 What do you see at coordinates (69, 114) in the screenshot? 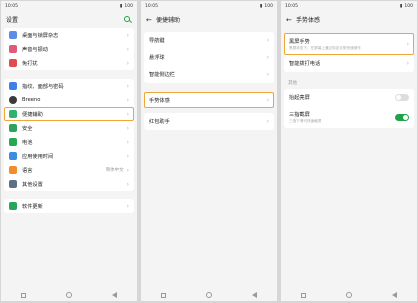
I see `settings-item-convenience: 便捷辅助 ›` at bounding box center [69, 114].